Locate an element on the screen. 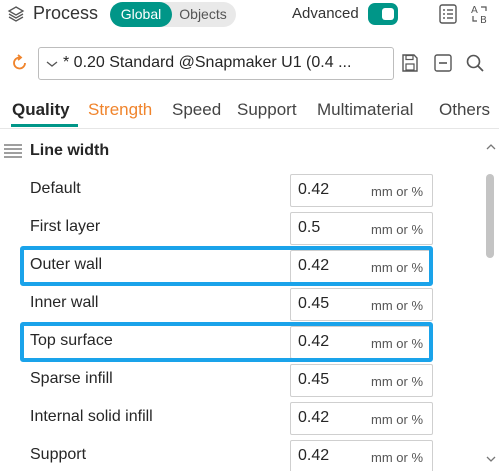 This screenshot has height=471, width=499. compare-list-icon is located at coordinates (448, 14).